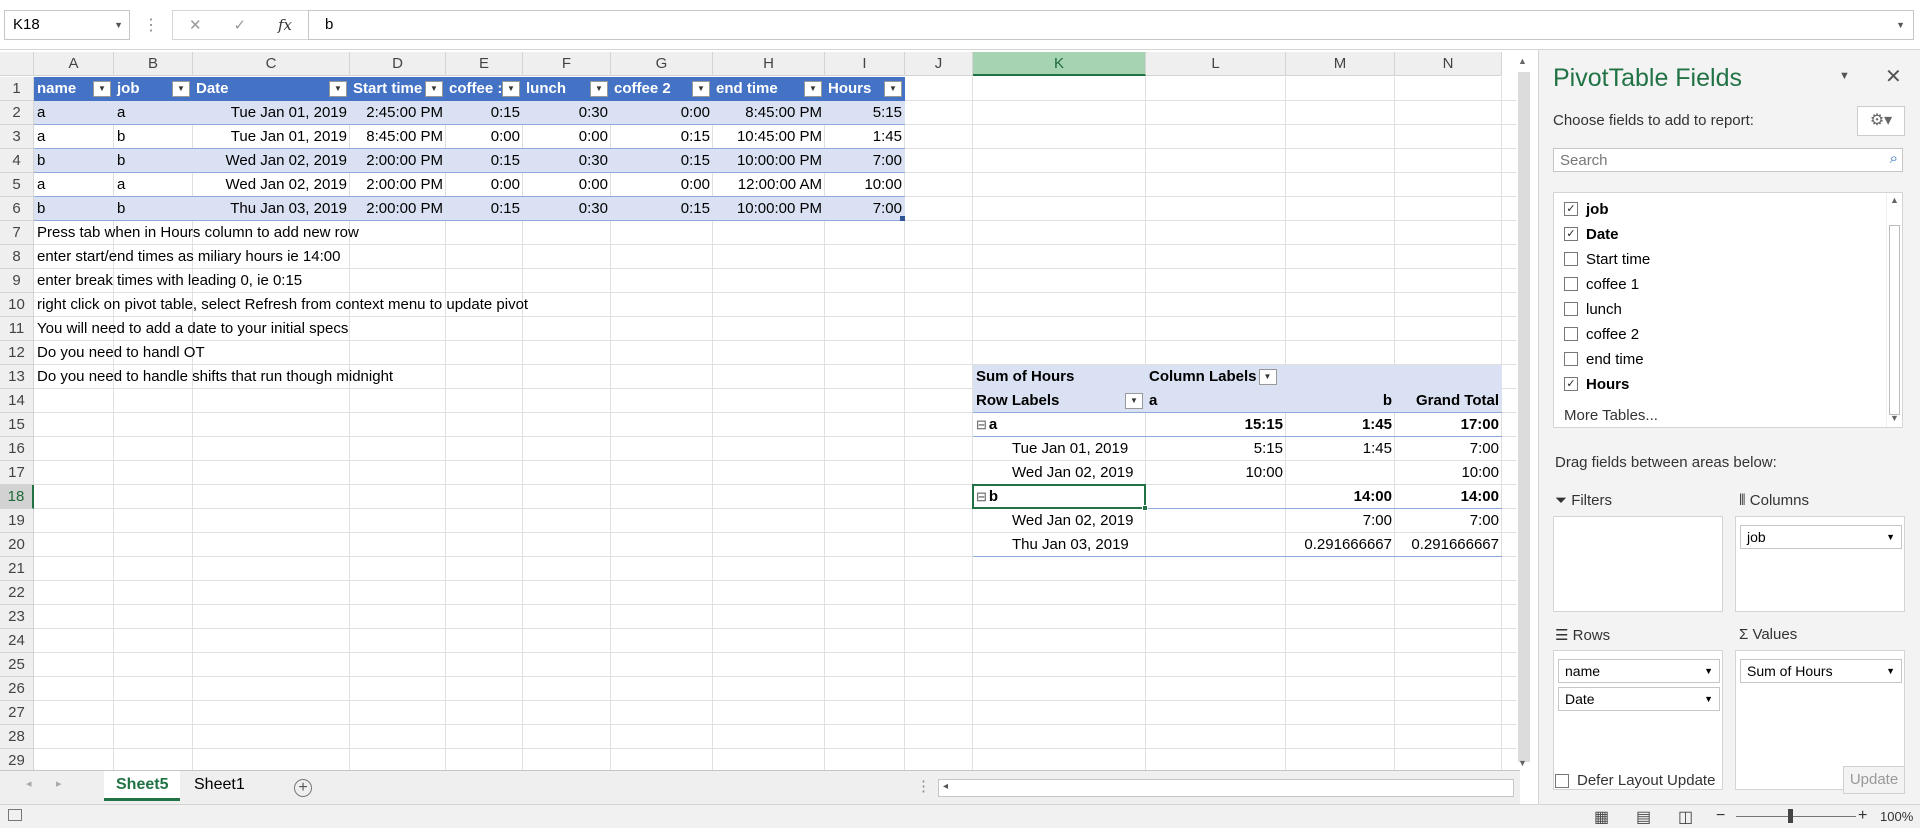 Image resolution: width=1920 pixels, height=828 pixels. I want to click on column-header-k: K, so click(1059, 64).